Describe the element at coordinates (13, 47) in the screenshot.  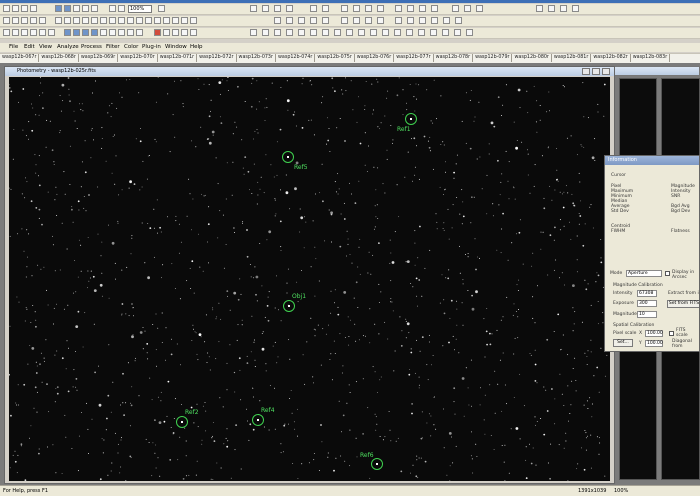
I see `menu-file: File` at that location.